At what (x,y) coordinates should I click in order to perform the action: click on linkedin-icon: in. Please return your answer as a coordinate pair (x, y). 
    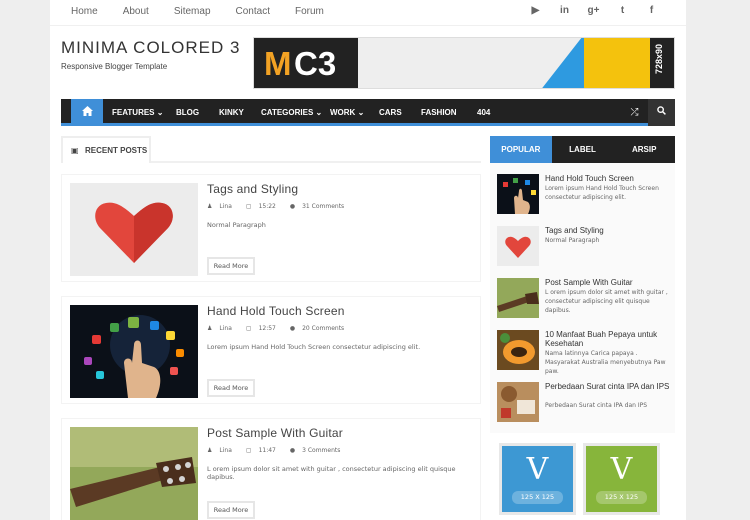
    Looking at the image, I should click on (564, 10).